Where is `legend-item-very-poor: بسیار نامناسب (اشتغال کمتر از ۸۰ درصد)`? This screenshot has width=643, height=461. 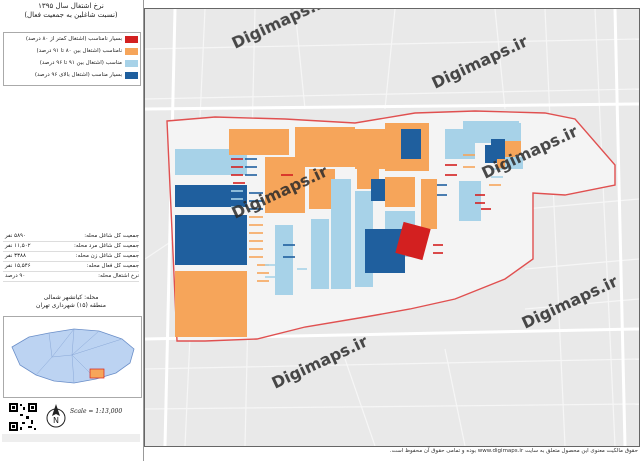
legend-item-very-poor: بسیار نامناسب (اشتغال کمتر از ۸۰ درصد) is located at coordinates (72, 39).